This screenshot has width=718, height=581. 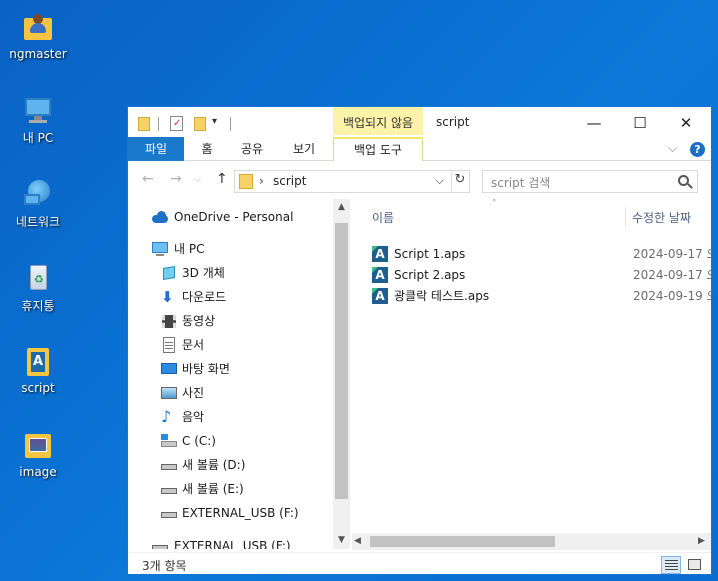 What do you see at coordinates (38, 28) in the screenshot?
I see `user-folder-icon` at bounding box center [38, 28].